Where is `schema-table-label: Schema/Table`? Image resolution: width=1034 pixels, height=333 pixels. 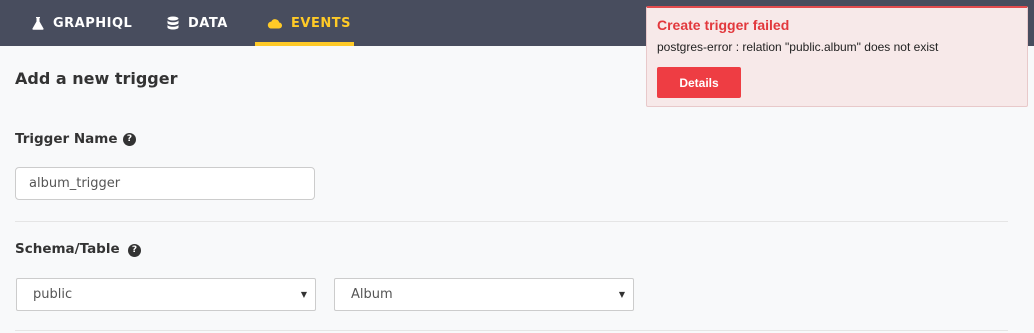
schema-table-label: Schema/Table is located at coordinates (67, 249).